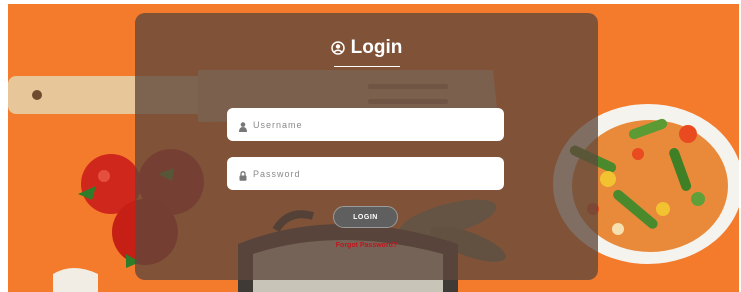 This screenshot has height=292, width=741. I want to click on title-divider, so click(367, 66).